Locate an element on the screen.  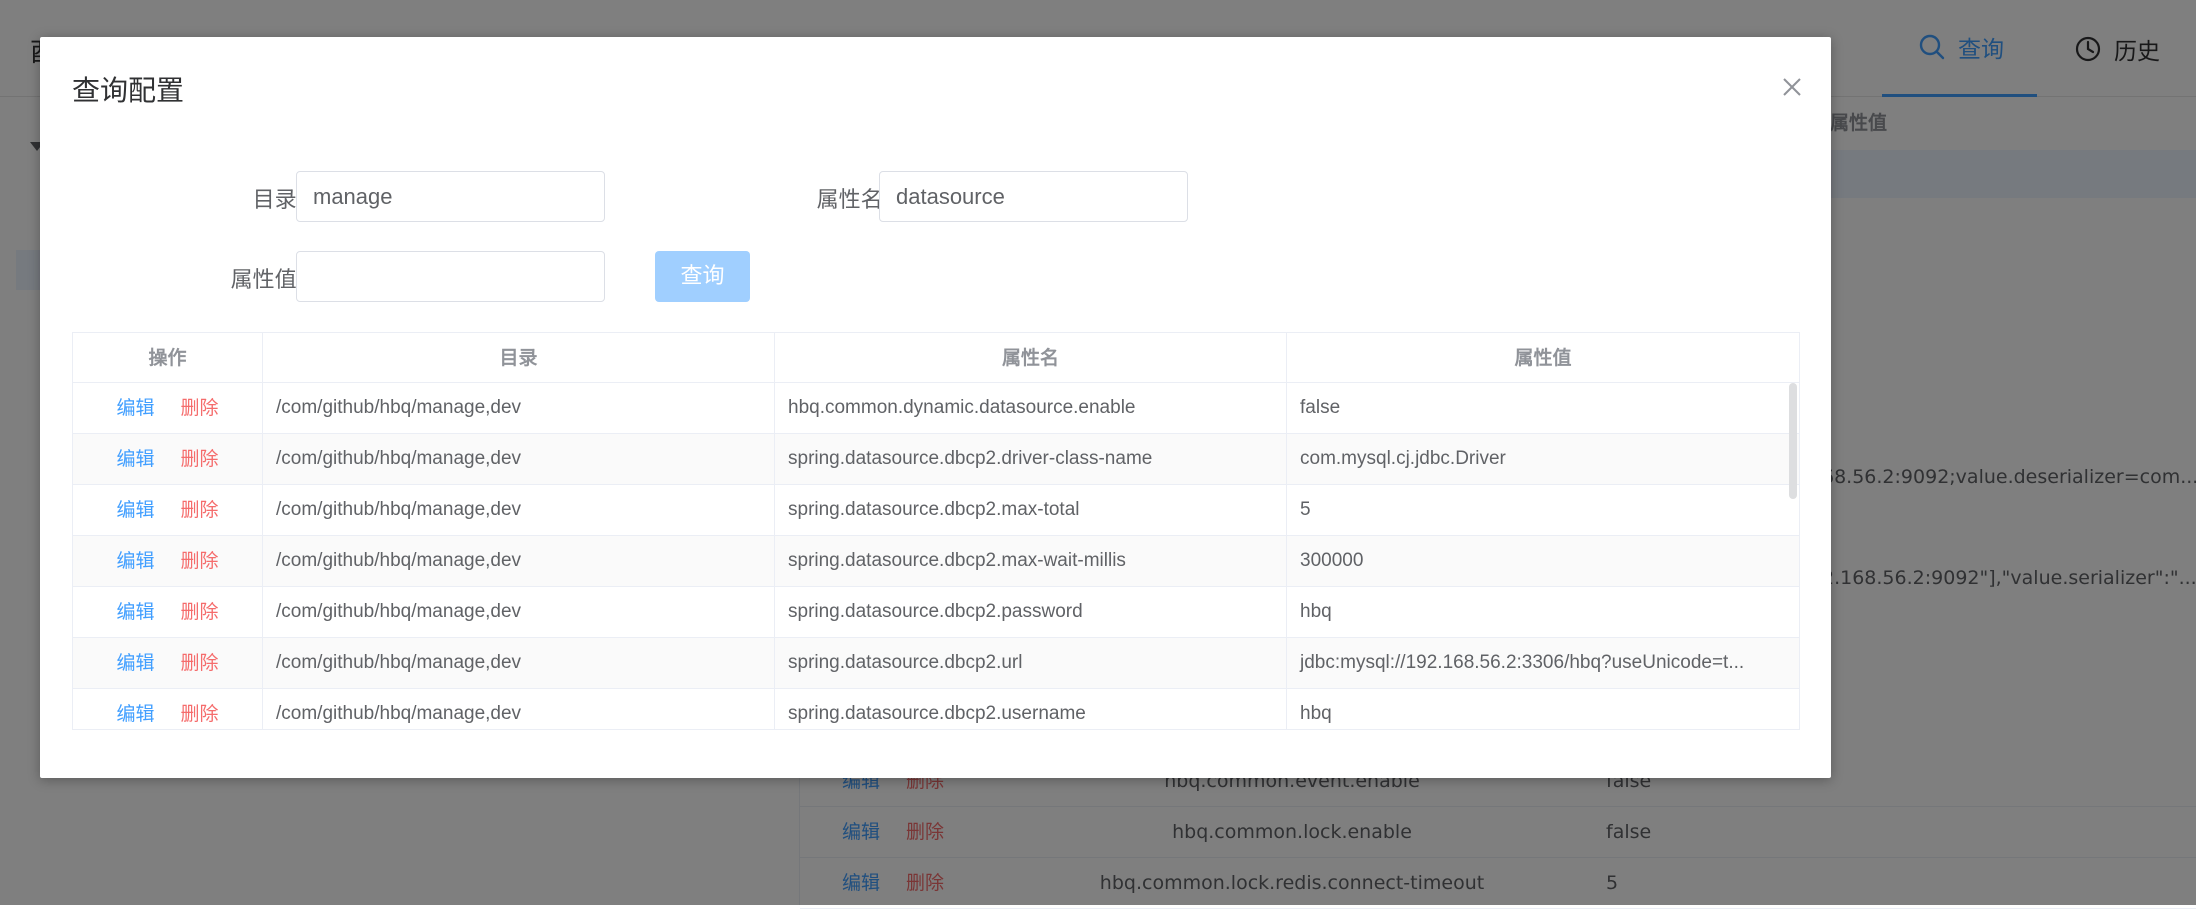
header-dir: 目录 is located at coordinates (519, 358).